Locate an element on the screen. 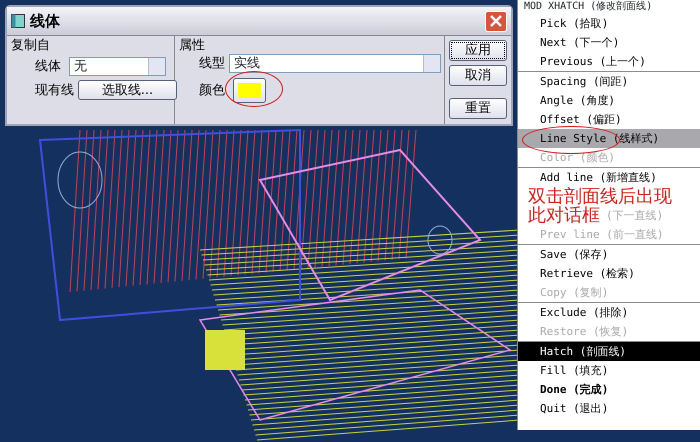  menu-item: Retrieve (检索) is located at coordinates (609, 273).